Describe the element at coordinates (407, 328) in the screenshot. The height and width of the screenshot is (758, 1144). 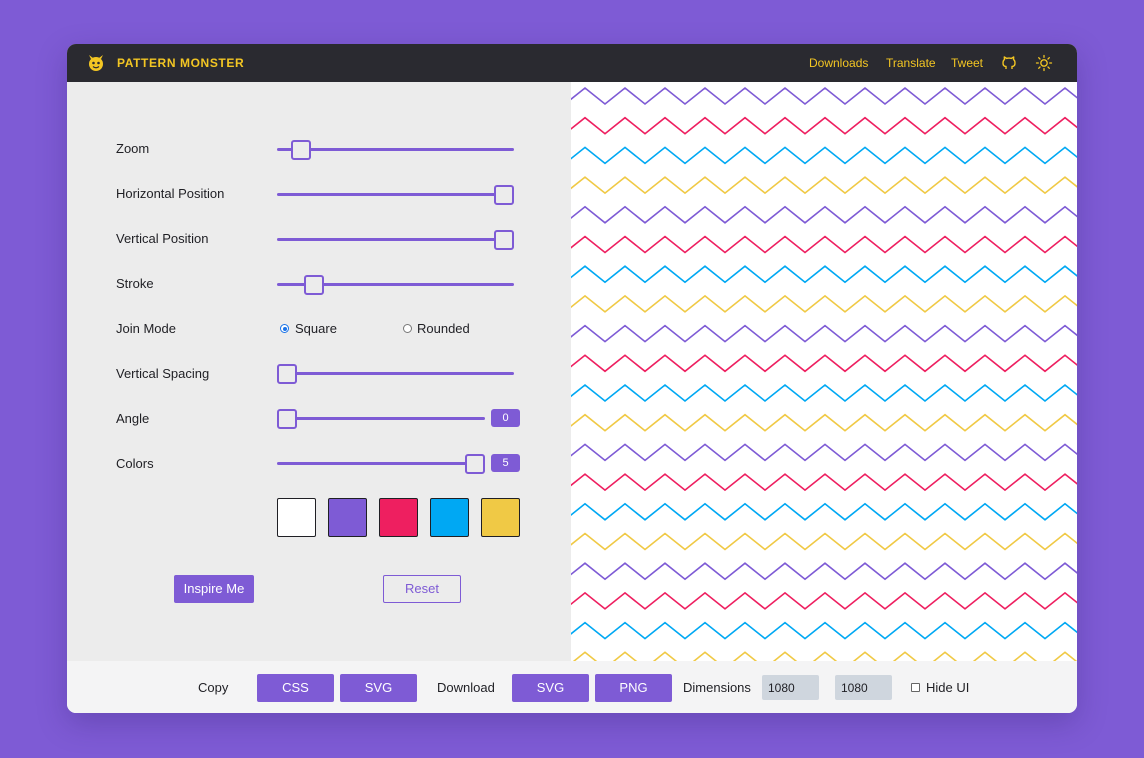
I see `join-mode-rounded-radio` at that location.